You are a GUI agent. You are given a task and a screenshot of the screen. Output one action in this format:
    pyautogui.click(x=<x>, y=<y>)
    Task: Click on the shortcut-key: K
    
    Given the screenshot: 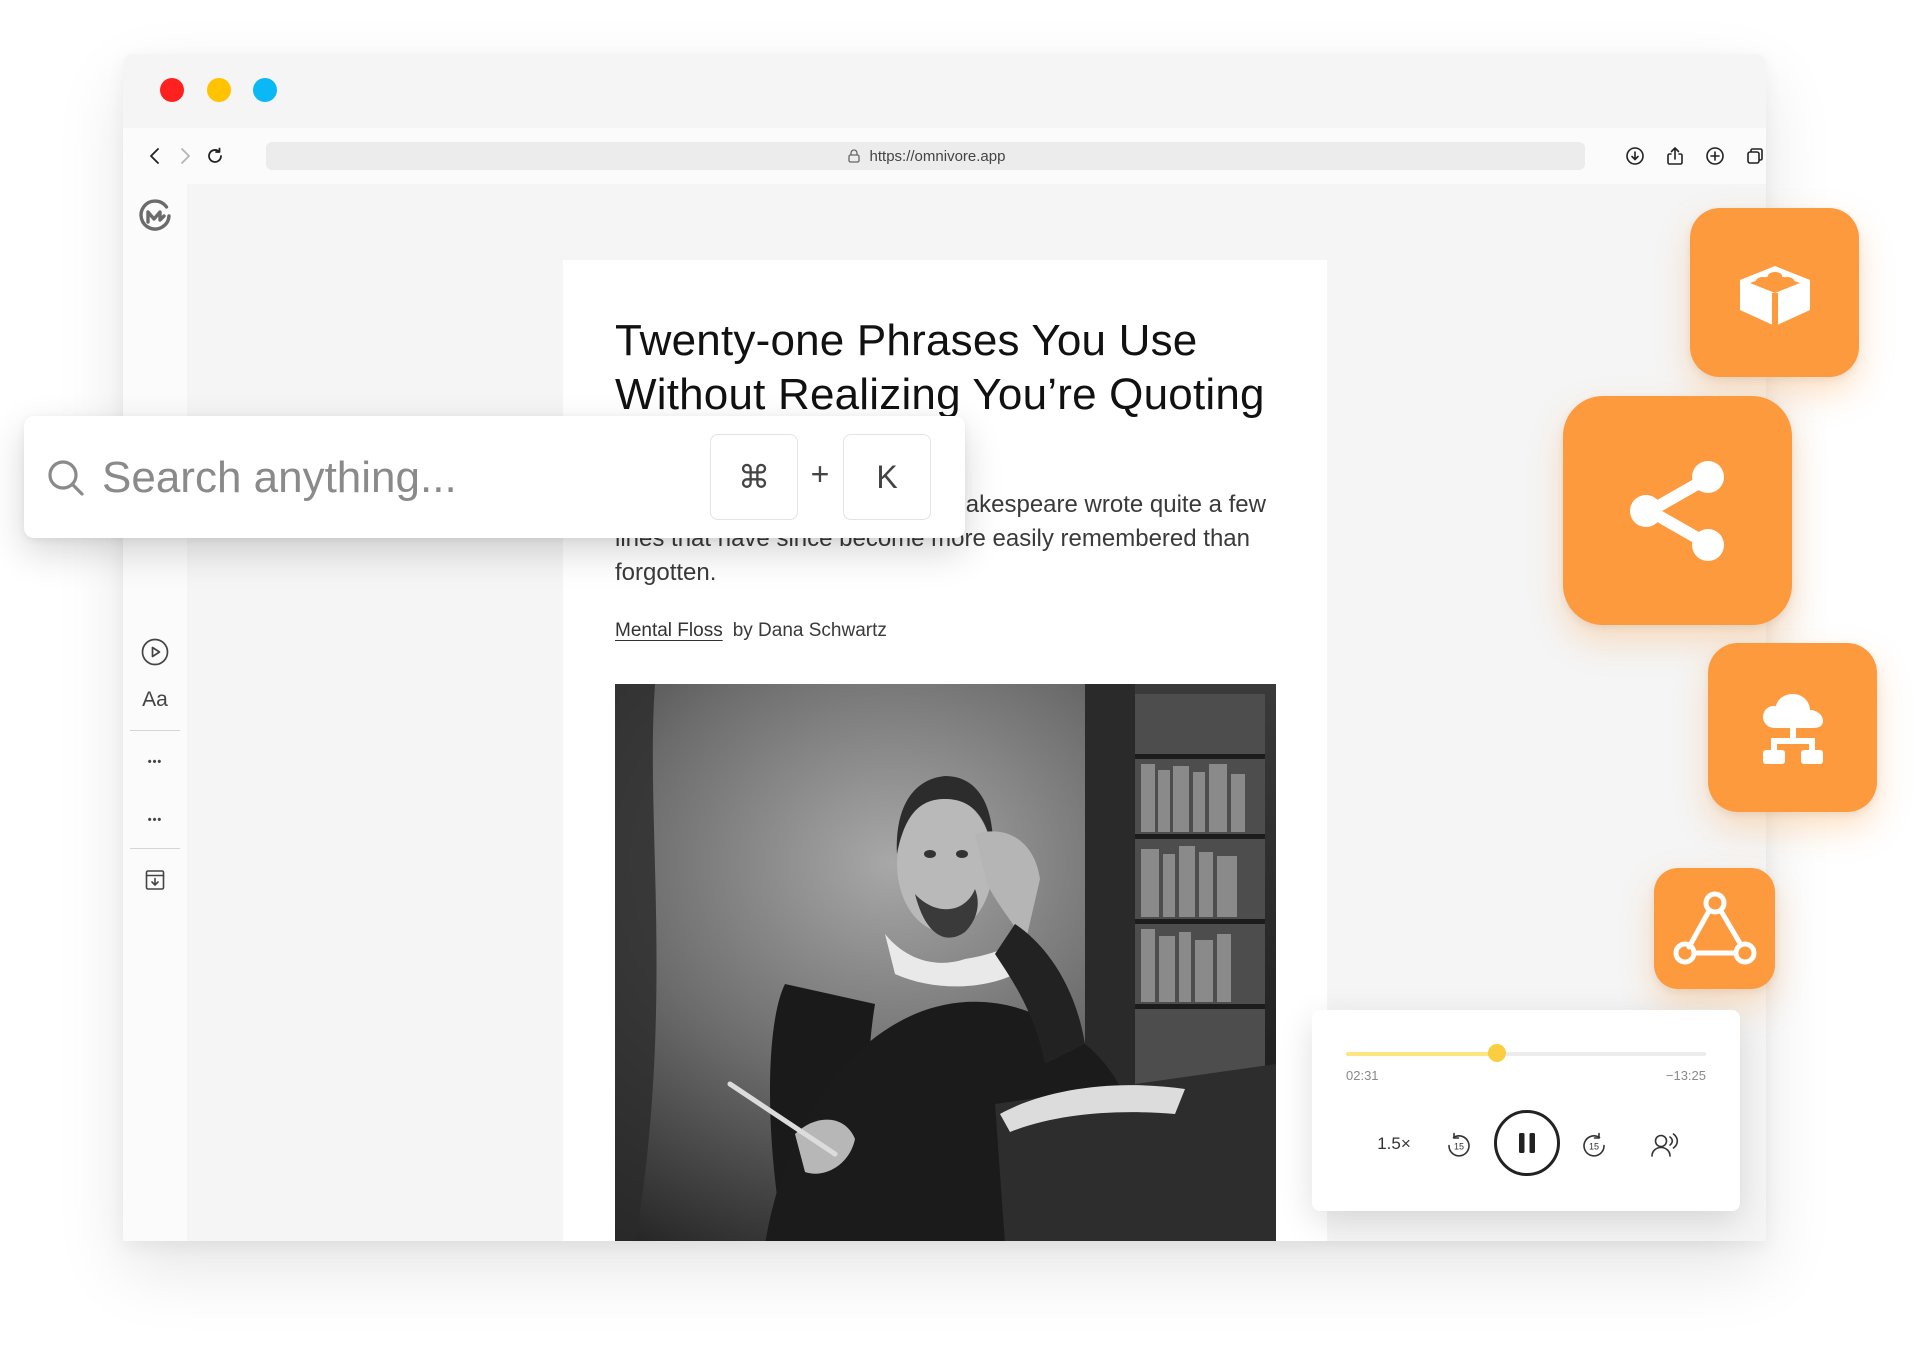 What is the action you would take?
    pyautogui.click(x=887, y=477)
    